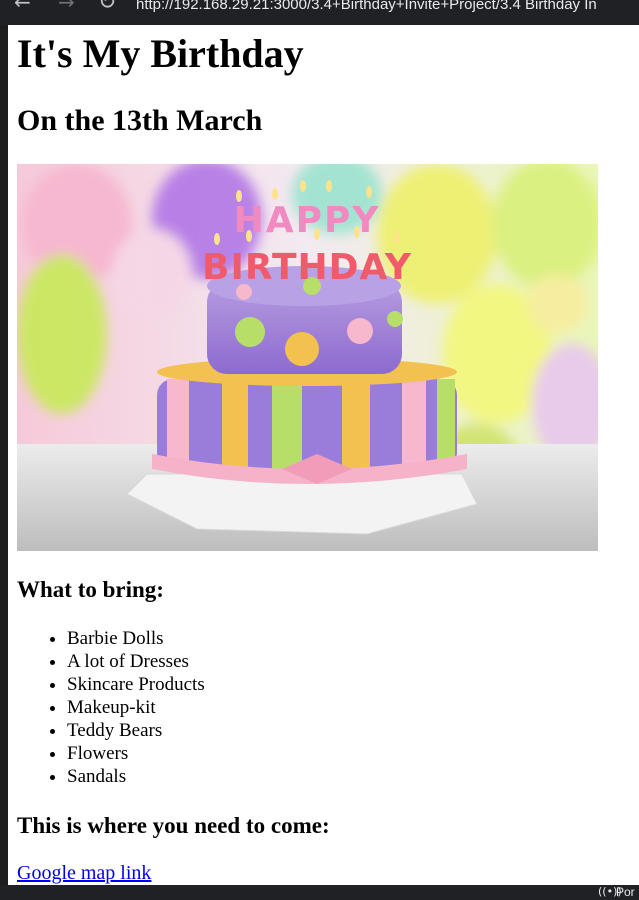 The width and height of the screenshot is (639, 900). Describe the element at coordinates (347, 730) in the screenshot. I see `list-item: Teddy Bears` at that location.